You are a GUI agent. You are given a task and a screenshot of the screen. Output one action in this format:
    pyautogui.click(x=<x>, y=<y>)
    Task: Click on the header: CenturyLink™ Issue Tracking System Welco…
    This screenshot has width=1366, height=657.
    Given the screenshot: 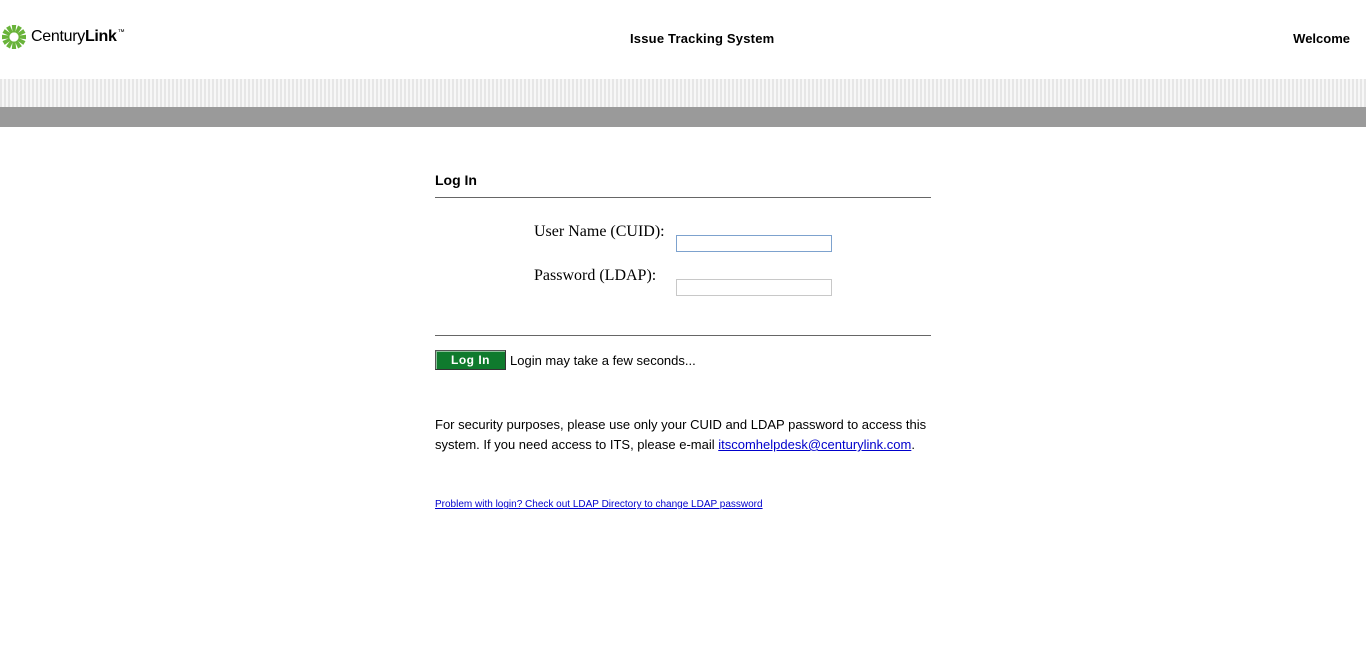 What is the action you would take?
    pyautogui.click(x=683, y=39)
    